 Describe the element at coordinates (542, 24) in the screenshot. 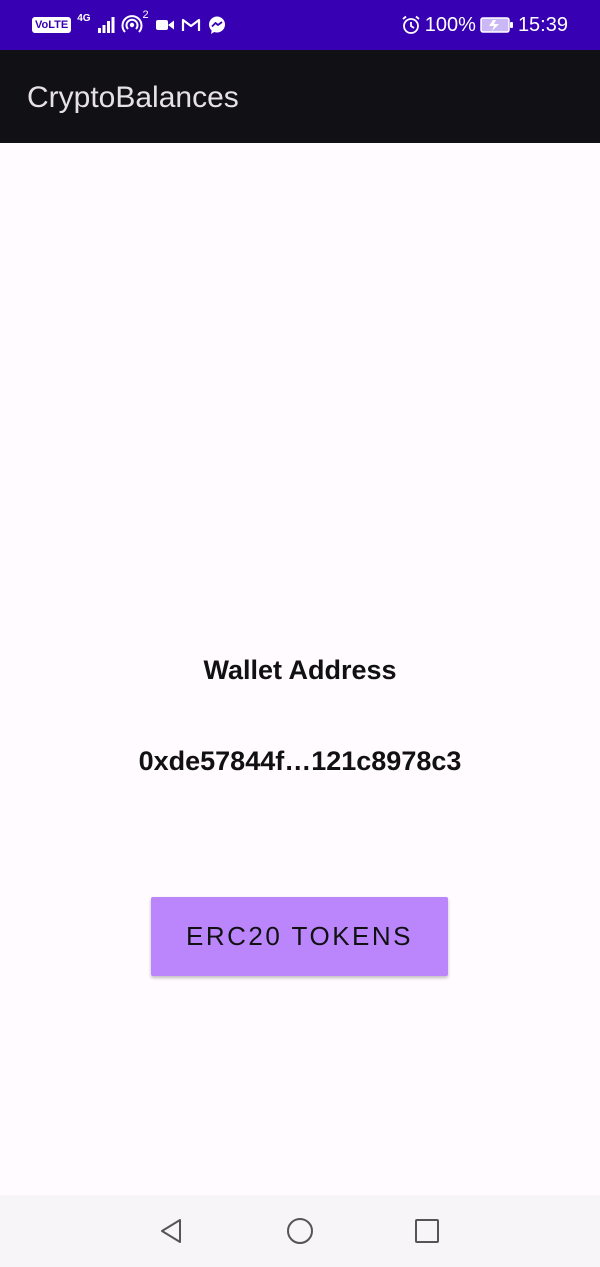

I see `clock: 15:39` at that location.